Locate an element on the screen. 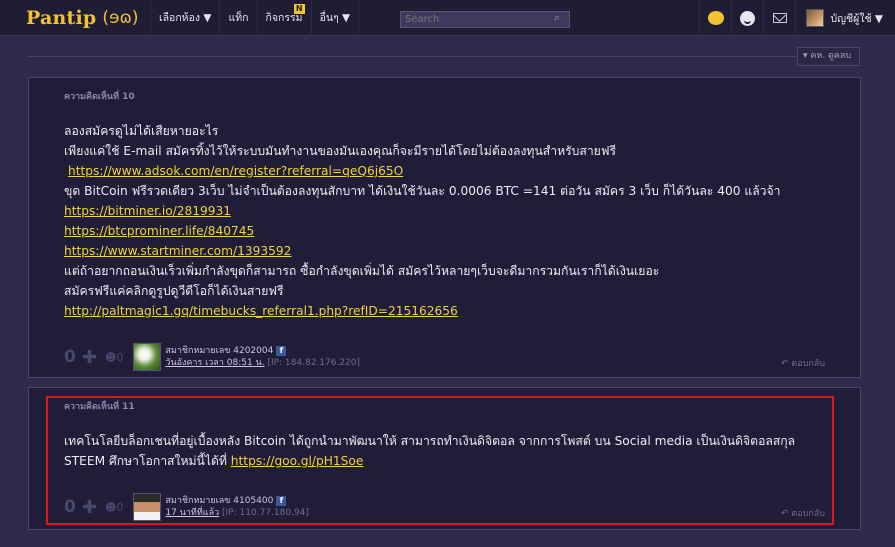 The width and height of the screenshot is (895, 547). nav-label: แท็ก is located at coordinates (238, 18).